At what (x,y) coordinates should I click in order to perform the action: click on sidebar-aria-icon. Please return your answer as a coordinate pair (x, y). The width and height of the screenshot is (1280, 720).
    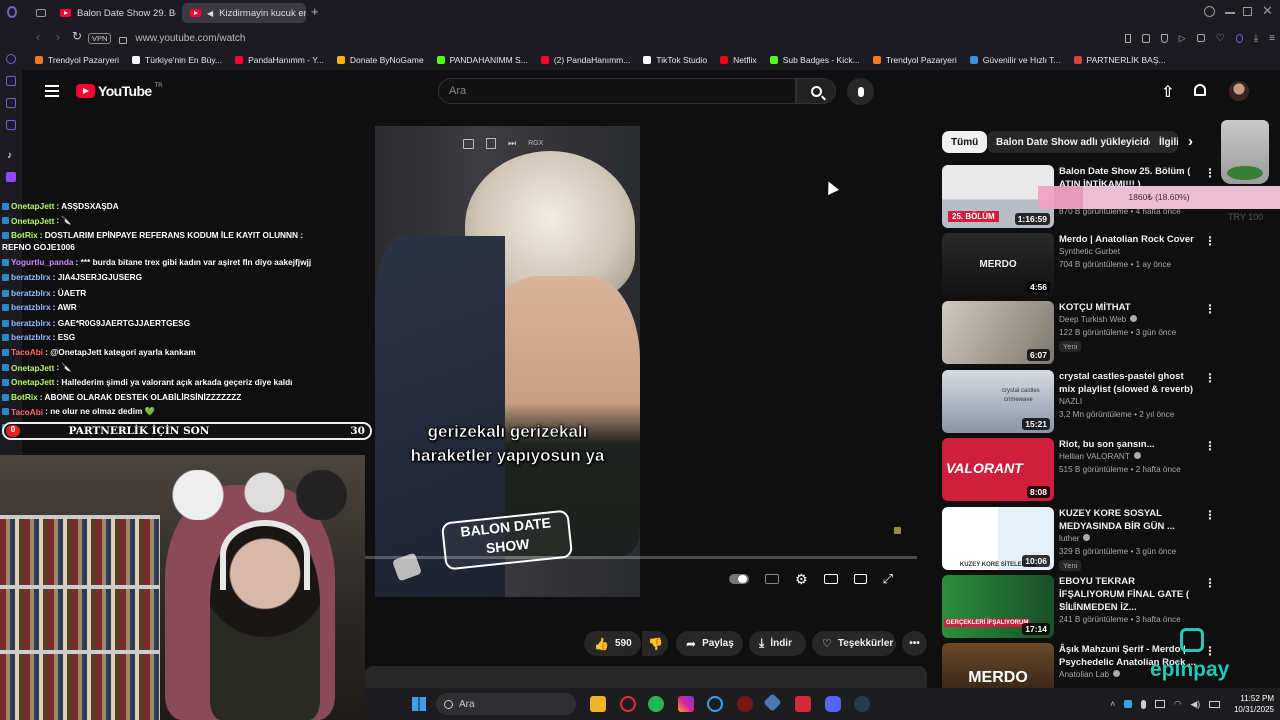
    Looking at the image, I should click on (11, 59).